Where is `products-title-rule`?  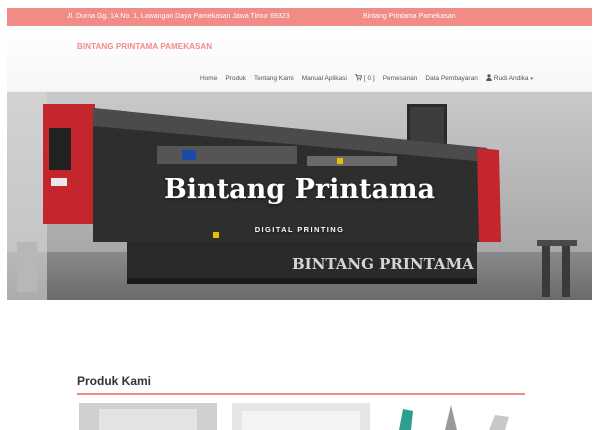
products-title-rule is located at coordinates (301, 394).